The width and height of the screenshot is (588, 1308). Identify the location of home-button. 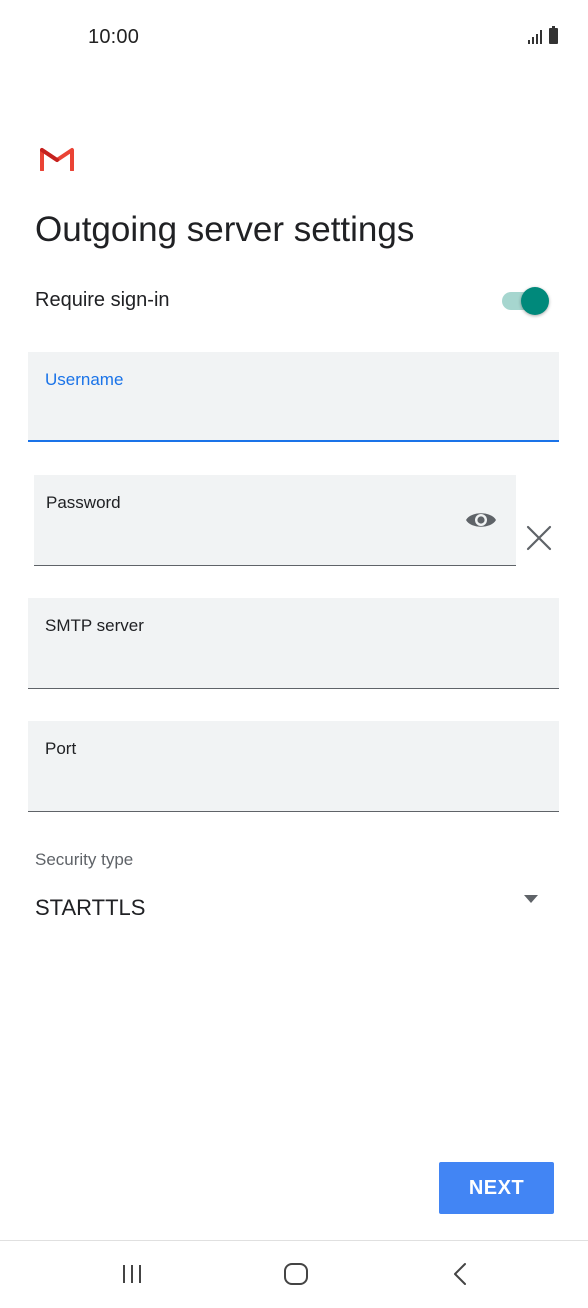
(296, 1274).